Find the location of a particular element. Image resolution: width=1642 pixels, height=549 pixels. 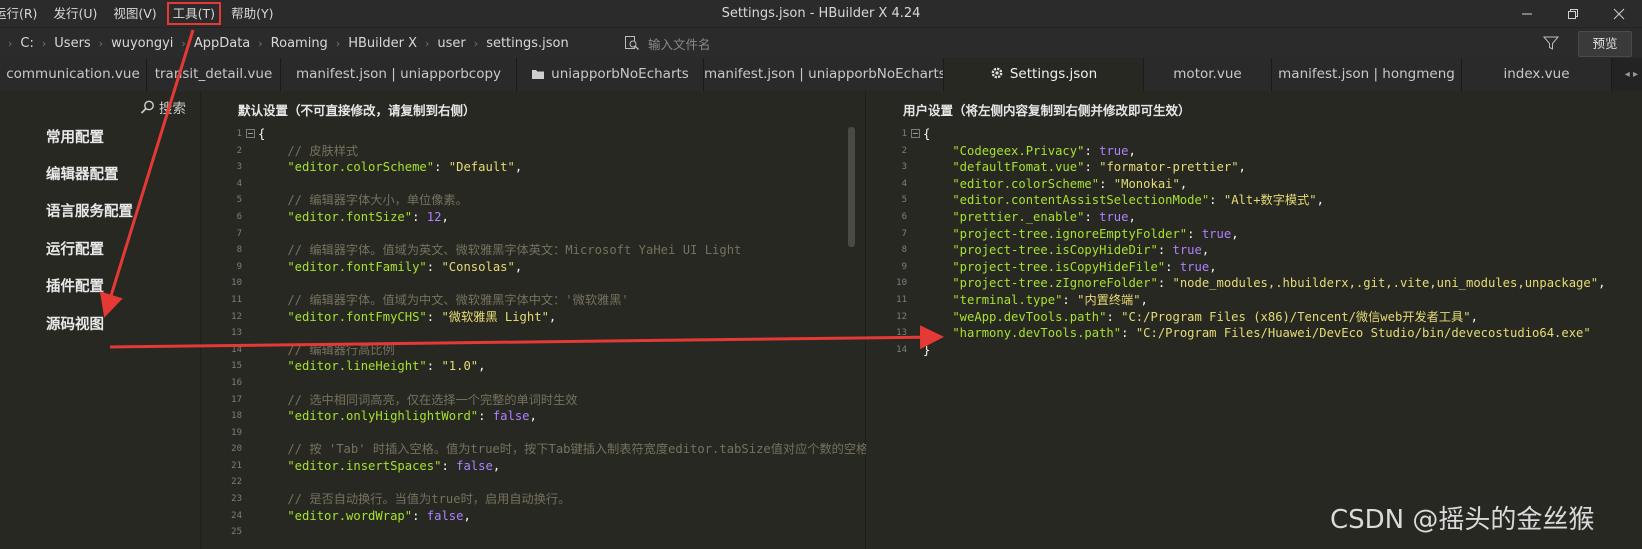

sidebar-item-source-view: 源码视图 is located at coordinates (75, 323).